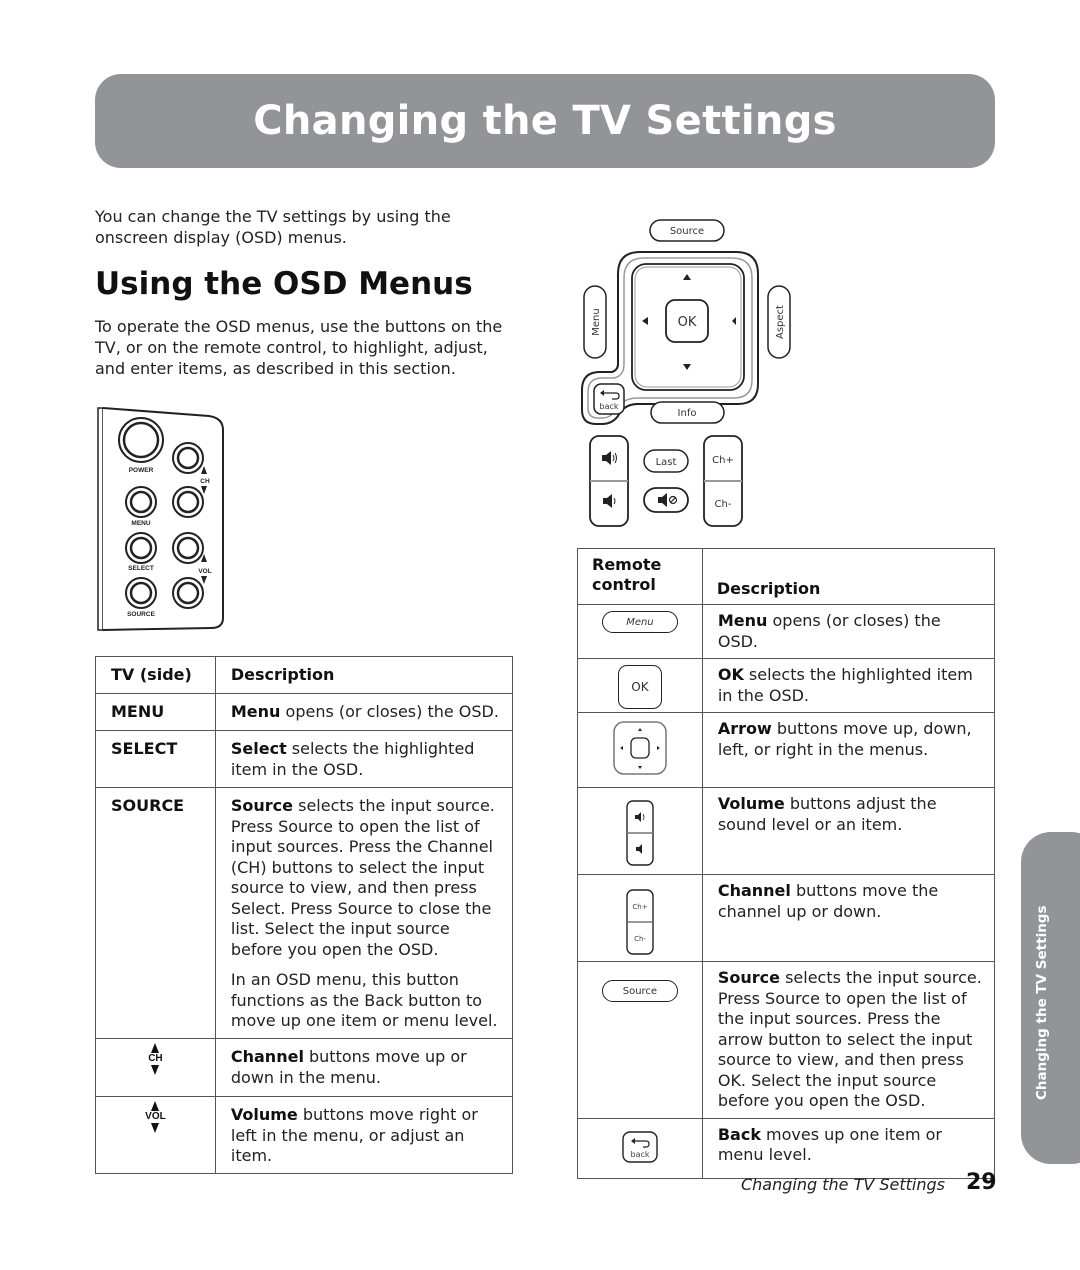  What do you see at coordinates (830, 1144) in the screenshot?
I see `row-description: Back moves up one item or menu level.` at bounding box center [830, 1144].